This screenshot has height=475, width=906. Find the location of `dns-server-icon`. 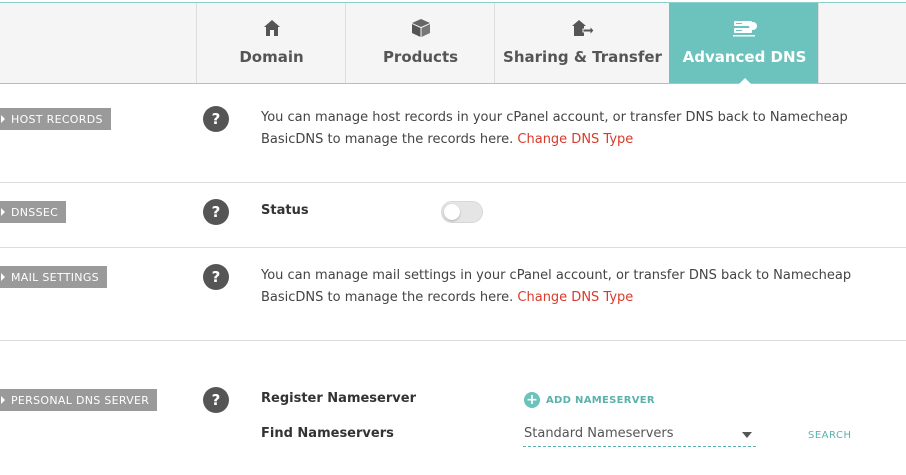

dns-server-icon is located at coordinates (745, 28).